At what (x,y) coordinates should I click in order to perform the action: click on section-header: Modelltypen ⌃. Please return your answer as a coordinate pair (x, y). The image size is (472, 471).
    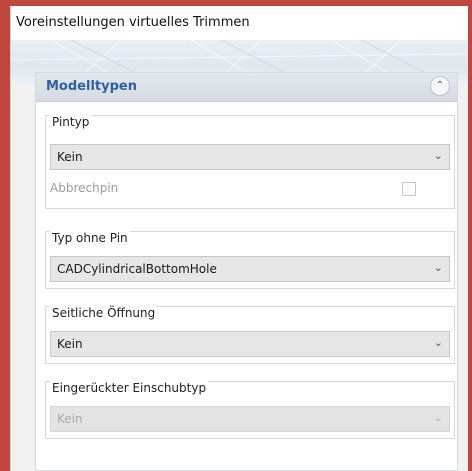
    Looking at the image, I should click on (246, 87).